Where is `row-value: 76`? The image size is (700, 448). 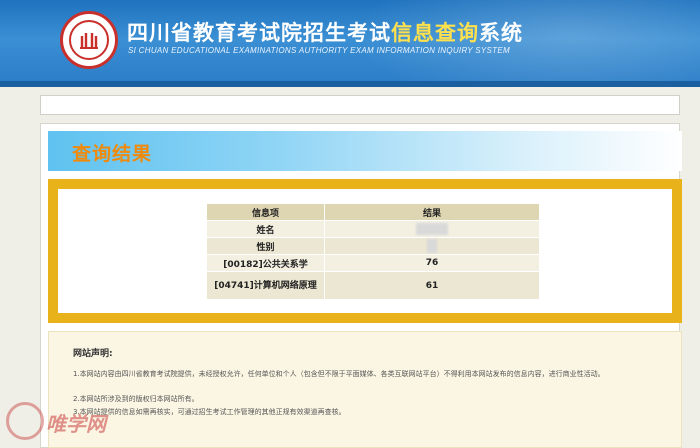 row-value: 76 is located at coordinates (432, 263).